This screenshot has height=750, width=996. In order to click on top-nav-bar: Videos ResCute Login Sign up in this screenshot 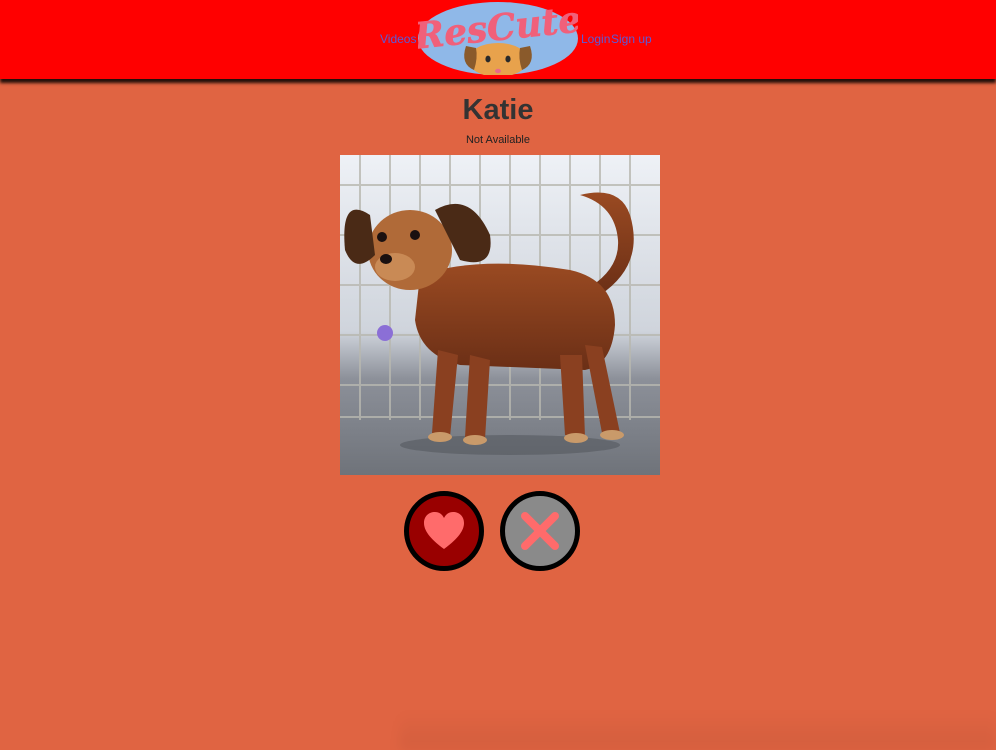, I will do `click(498, 39)`.